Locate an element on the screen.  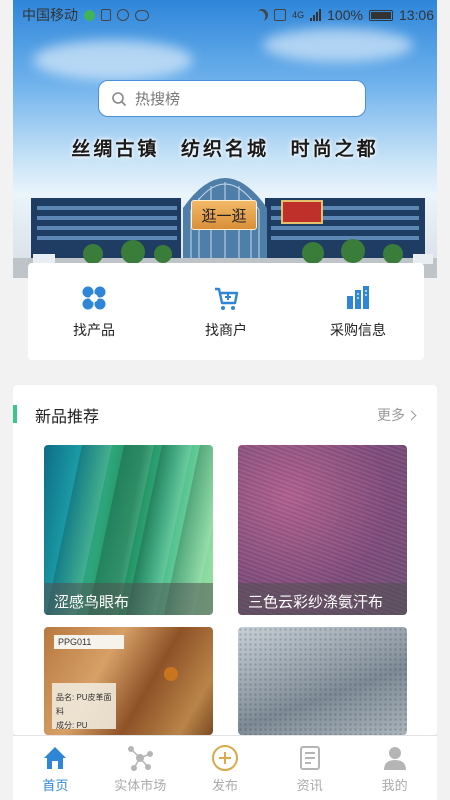
verified-icon is located at coordinates (89, 15).